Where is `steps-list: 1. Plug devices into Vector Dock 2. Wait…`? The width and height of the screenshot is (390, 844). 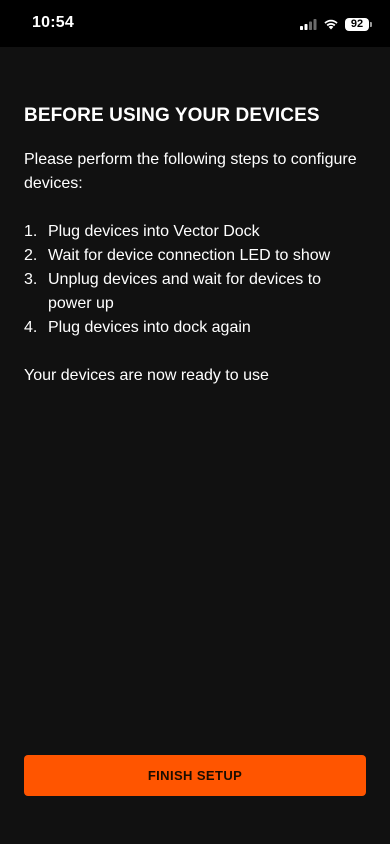
steps-list: 1. Plug devices into Vector Dock 2. Wait… is located at coordinates (195, 280).